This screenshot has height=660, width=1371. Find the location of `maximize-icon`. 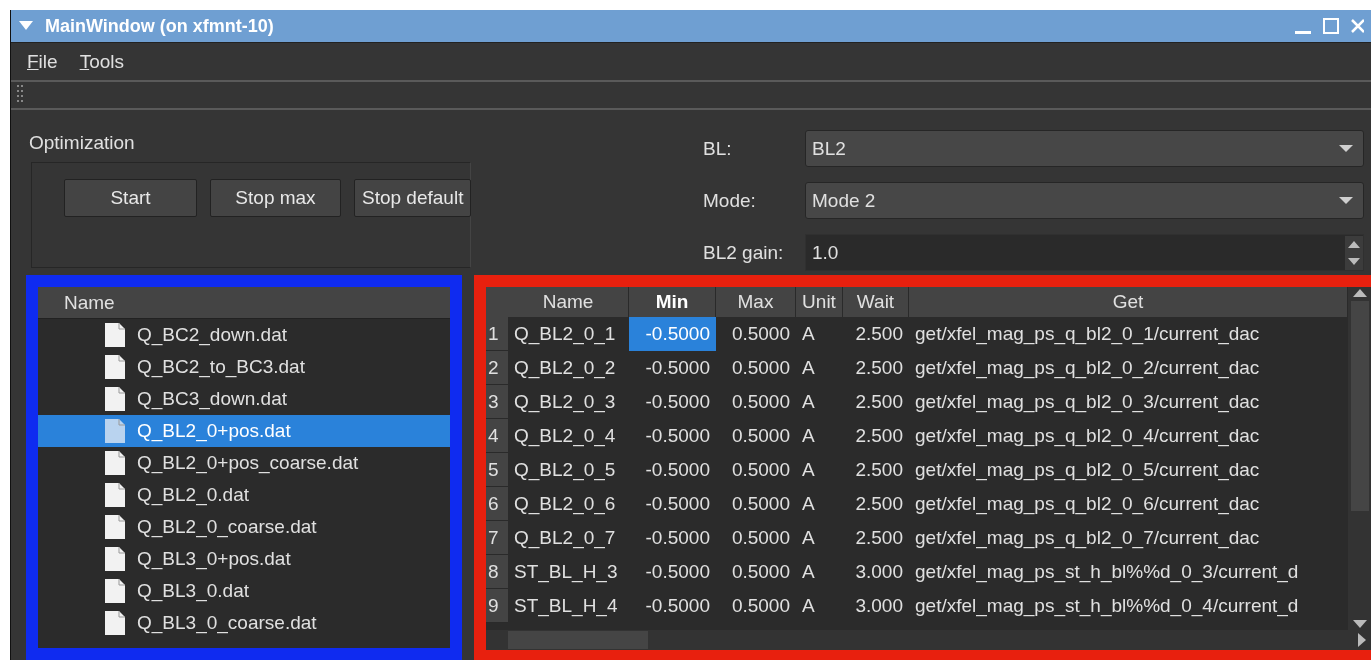

maximize-icon is located at coordinates (1331, 26).